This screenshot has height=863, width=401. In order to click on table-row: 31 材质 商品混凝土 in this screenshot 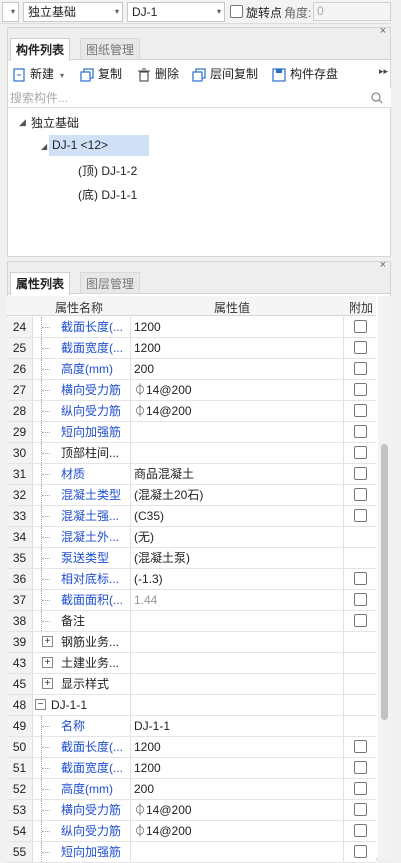, I will do `click(191, 474)`.